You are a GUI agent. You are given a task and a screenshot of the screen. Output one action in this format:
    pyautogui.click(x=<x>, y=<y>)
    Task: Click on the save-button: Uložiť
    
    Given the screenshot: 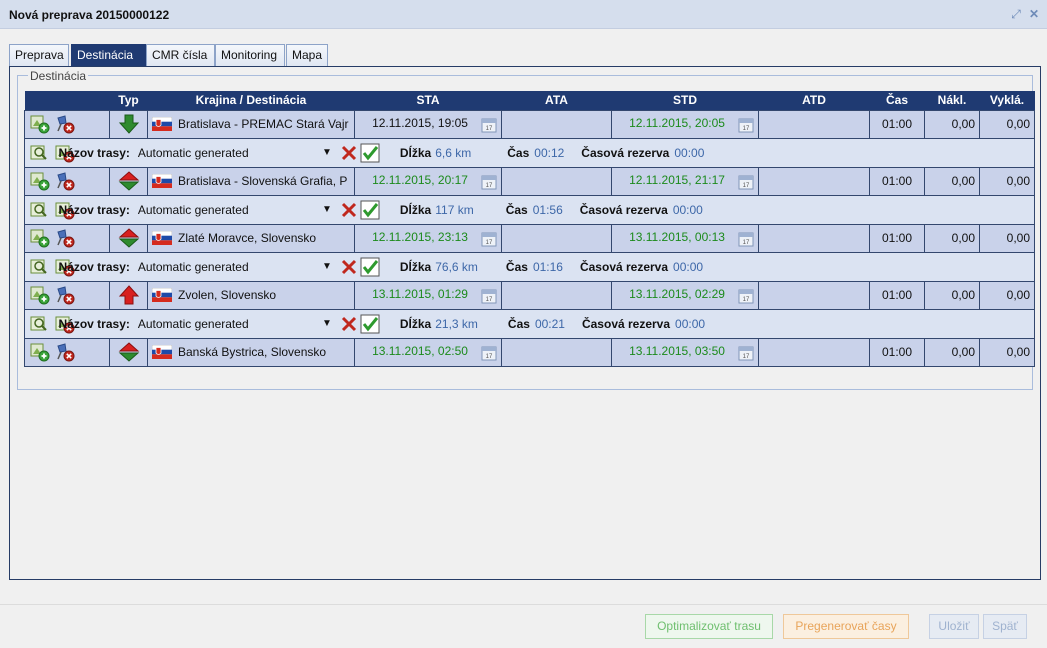 What is the action you would take?
    pyautogui.click(x=954, y=626)
    